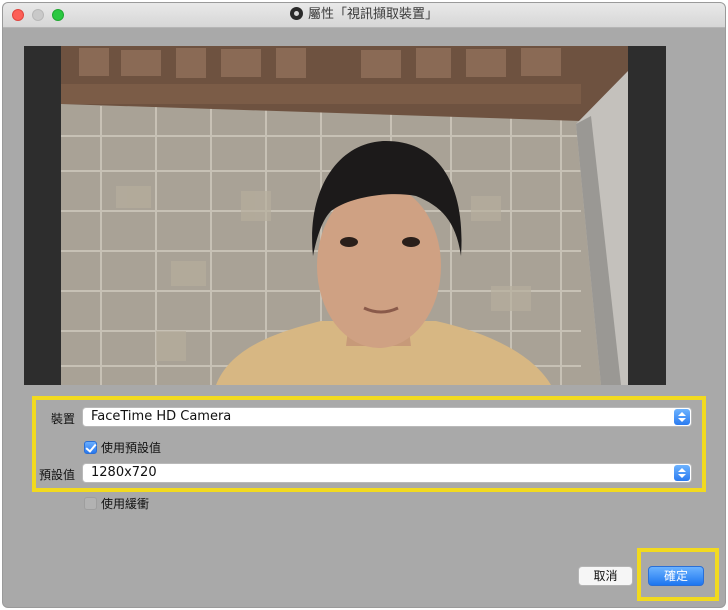 This screenshot has height=610, width=728. Describe the element at coordinates (605, 576) in the screenshot. I see `cancel-button: 取消` at that location.